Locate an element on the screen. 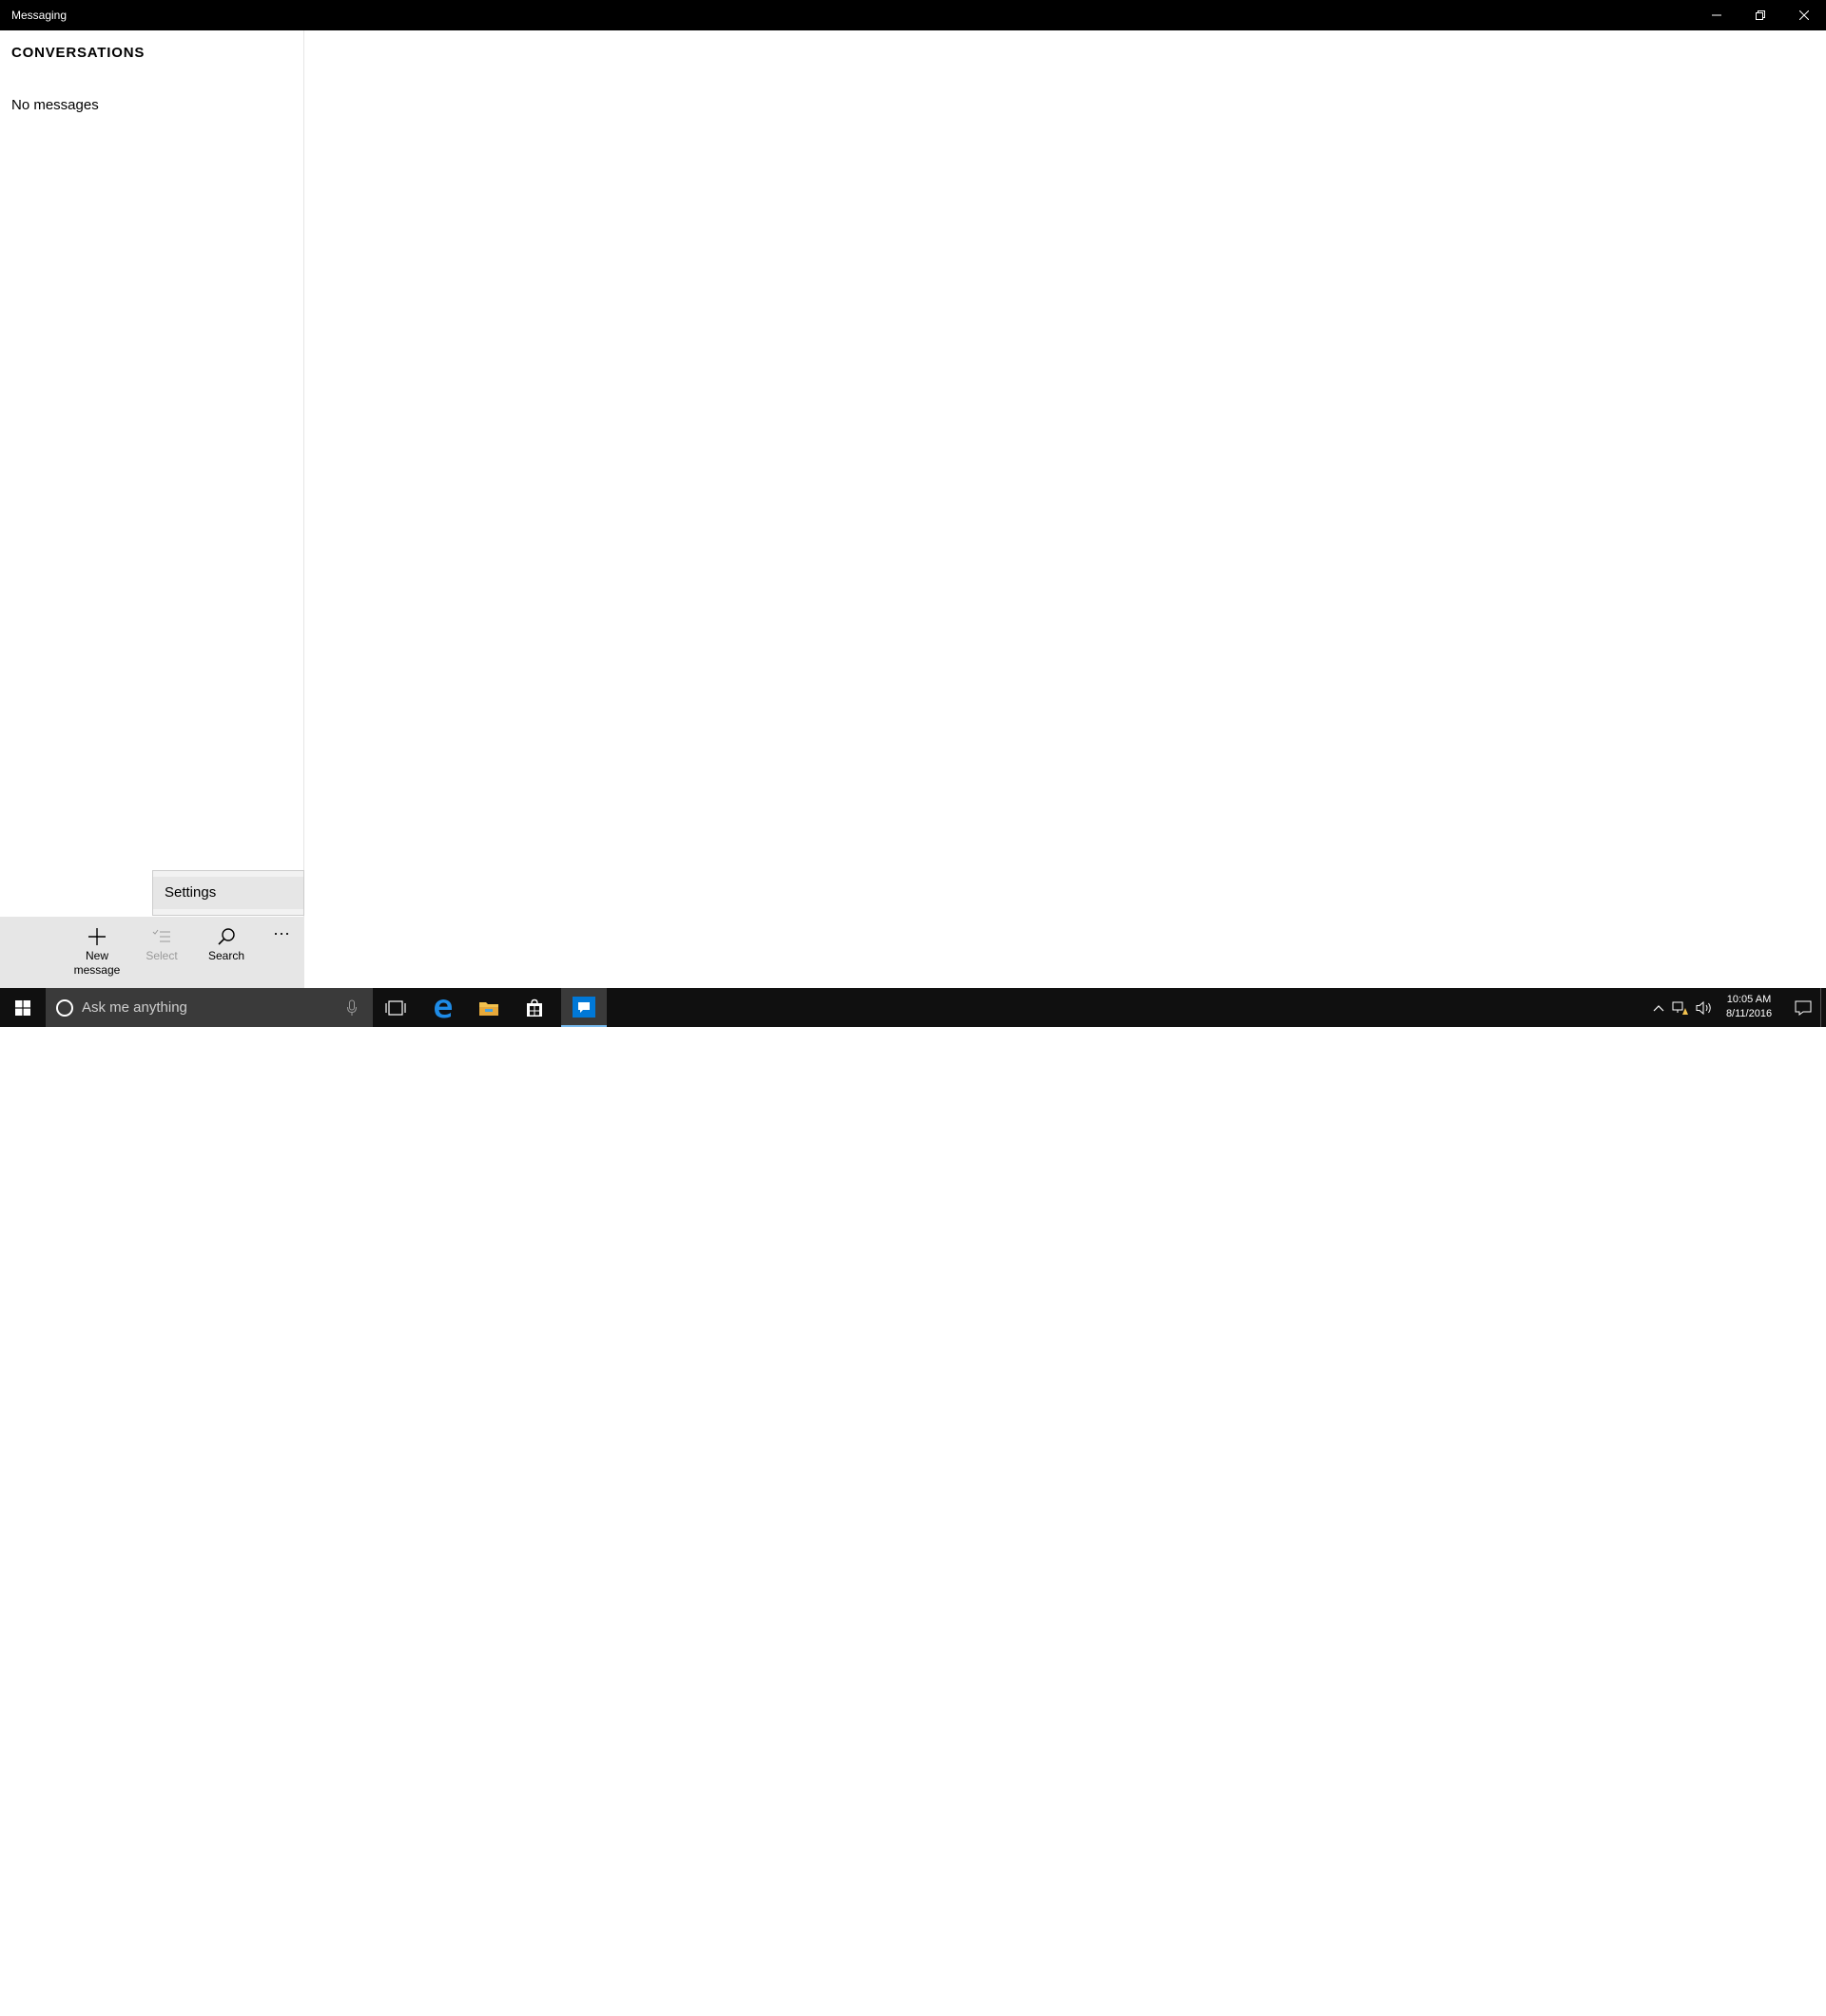  clock-date: 8/11/2016 is located at coordinates (1749, 1013).